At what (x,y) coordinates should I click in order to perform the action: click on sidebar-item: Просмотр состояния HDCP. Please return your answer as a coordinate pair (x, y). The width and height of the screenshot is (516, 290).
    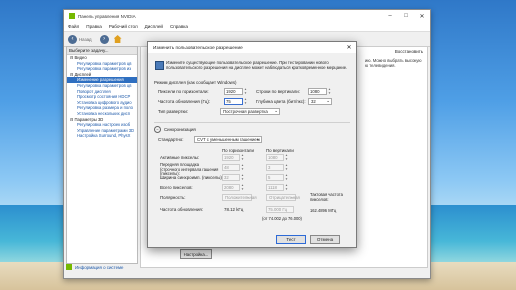
    Looking at the image, I should click on (102, 97).